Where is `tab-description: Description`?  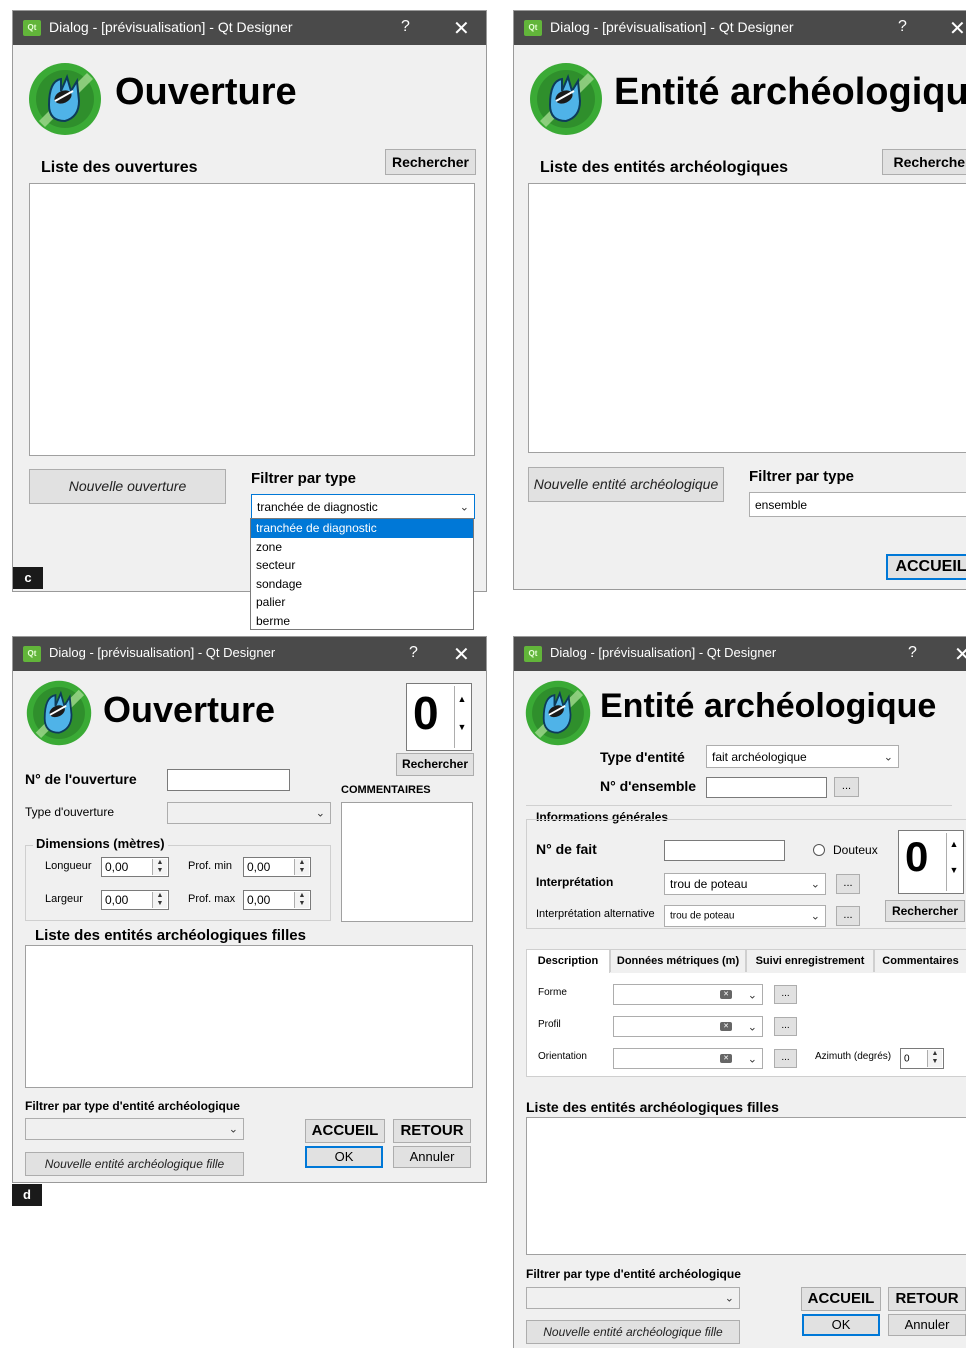
tab-description: Description is located at coordinates (568, 962).